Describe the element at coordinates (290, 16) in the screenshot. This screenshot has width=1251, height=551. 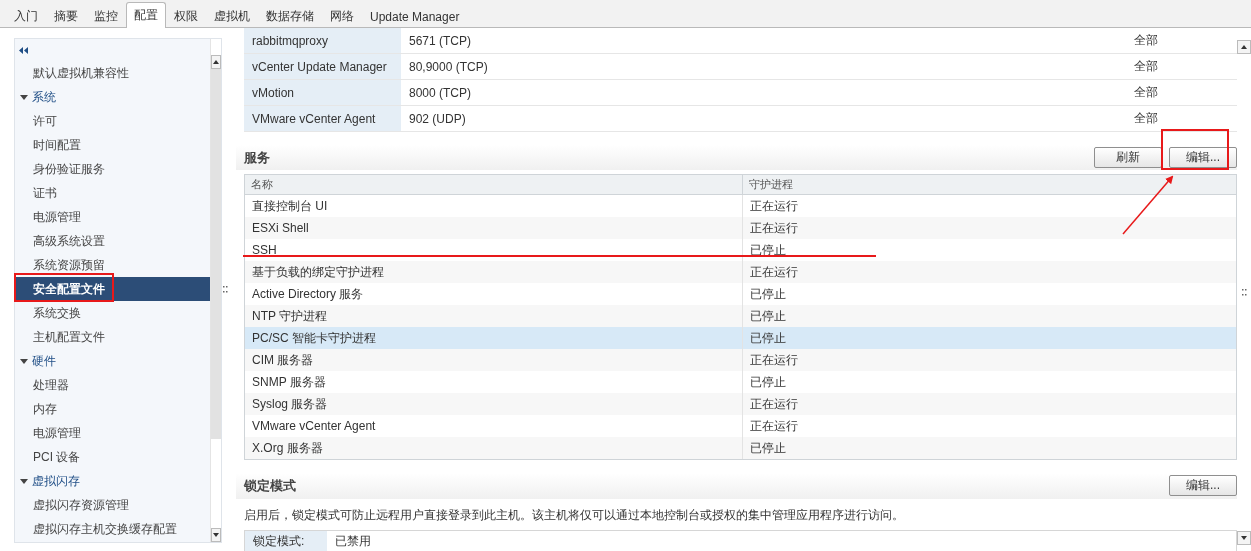
I see `tab: 数据存储` at that location.